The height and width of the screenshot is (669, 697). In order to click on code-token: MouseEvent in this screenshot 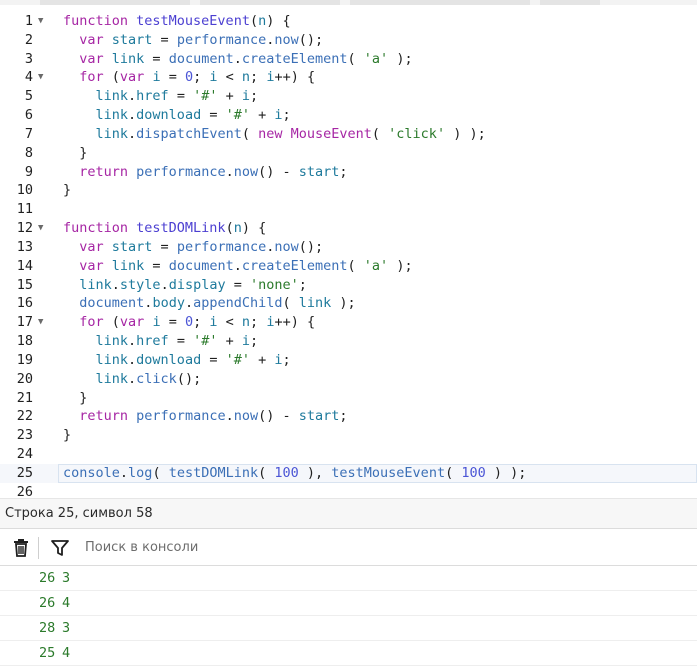, I will do `click(331, 133)`.